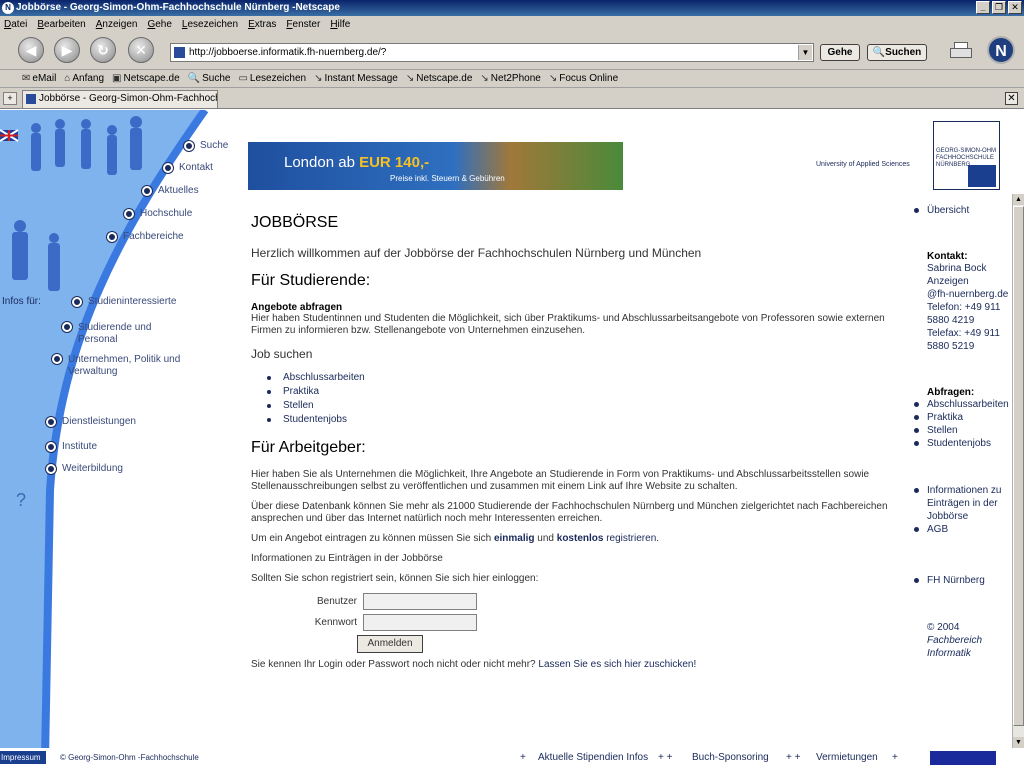 The height and width of the screenshot is (768, 1024). I want to click on nav-dienstleistungen: Dienstleistungen, so click(91, 421).